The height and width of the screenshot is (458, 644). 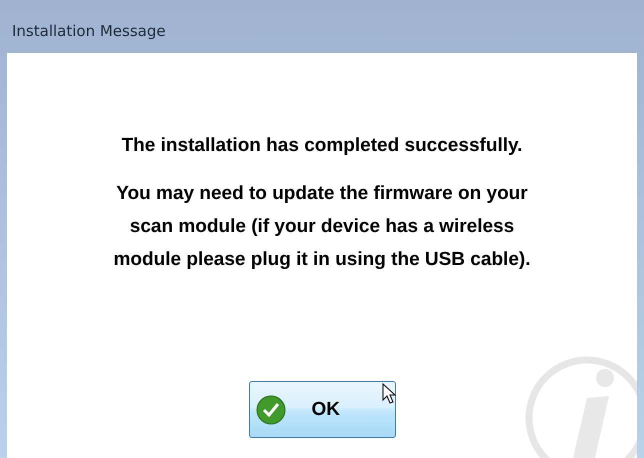 I want to click on check-icon, so click(x=271, y=409).